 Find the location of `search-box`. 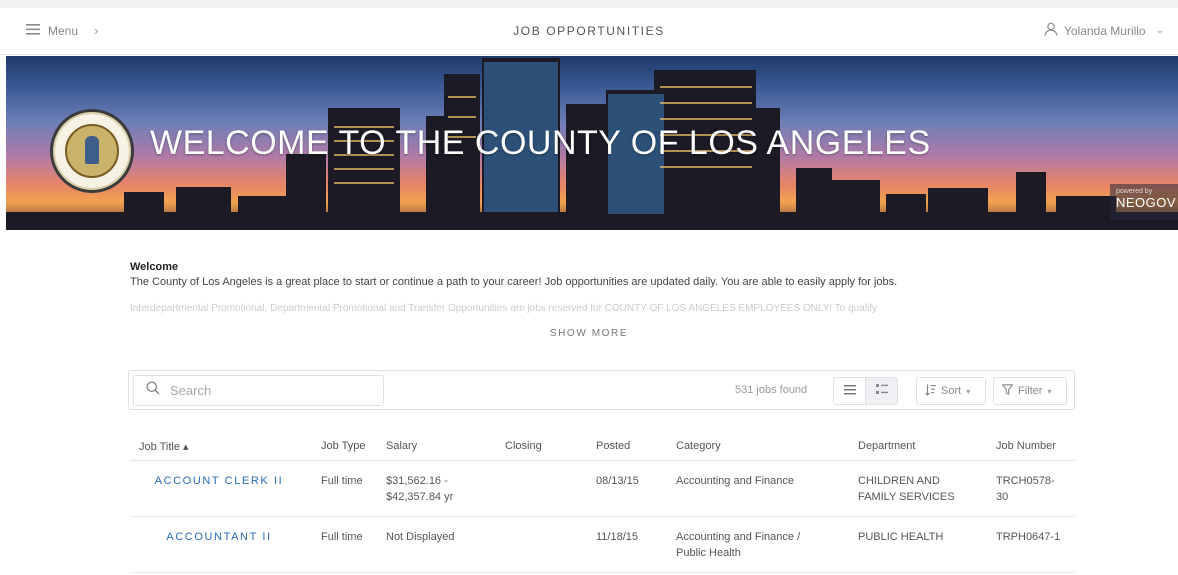

search-box is located at coordinates (258, 390).